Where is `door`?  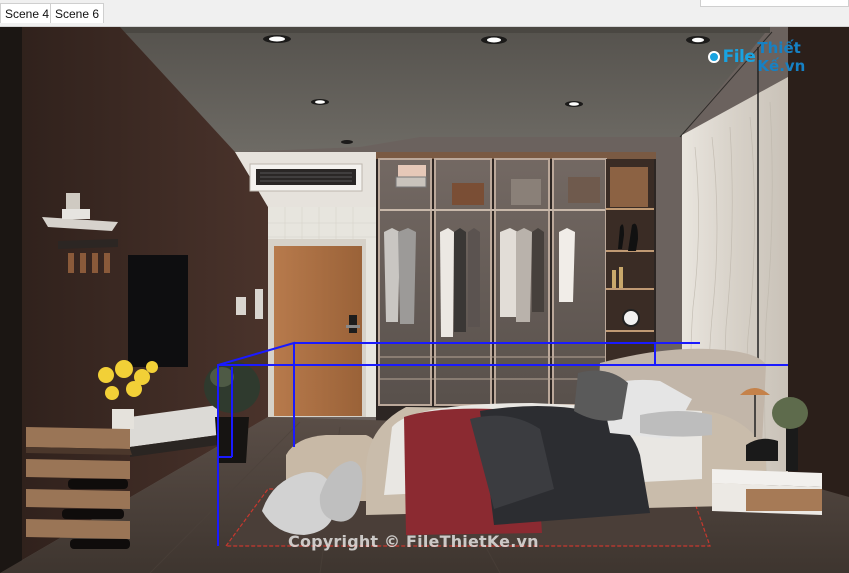 door is located at coordinates (318, 331).